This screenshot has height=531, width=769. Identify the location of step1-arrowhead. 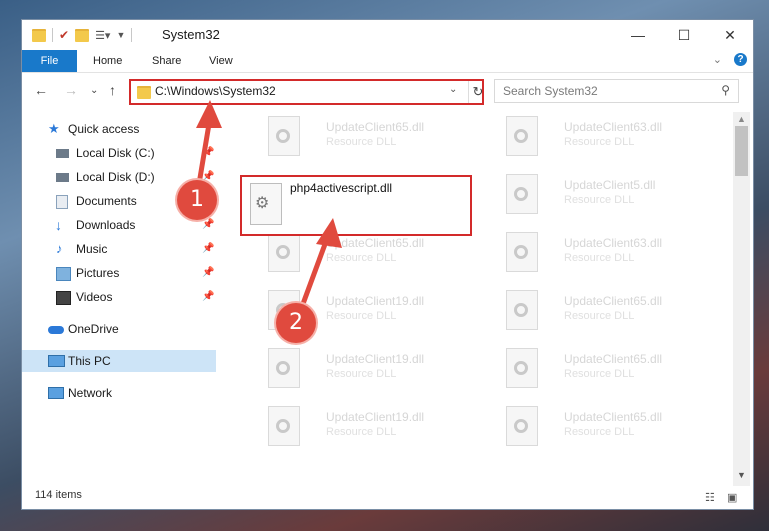
(209, 114).